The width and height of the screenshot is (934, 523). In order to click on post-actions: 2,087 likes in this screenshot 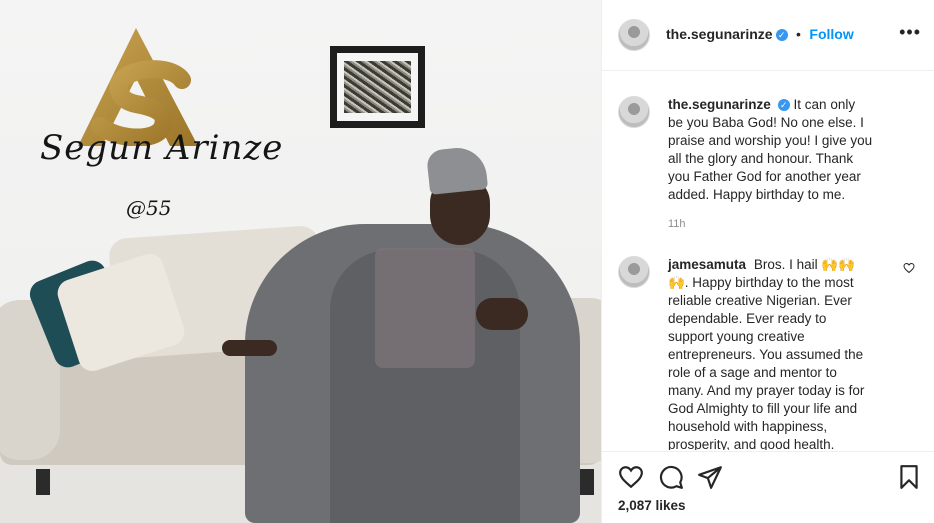, I will do `click(768, 487)`.